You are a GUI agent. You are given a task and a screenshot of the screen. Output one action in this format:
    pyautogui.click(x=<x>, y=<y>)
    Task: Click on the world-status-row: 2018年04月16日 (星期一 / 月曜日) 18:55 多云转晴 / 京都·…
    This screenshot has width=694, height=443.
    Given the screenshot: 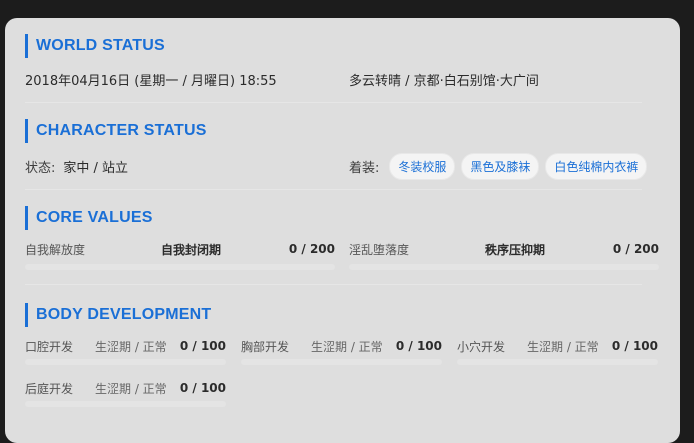 What is the action you would take?
    pyautogui.click(x=342, y=79)
    